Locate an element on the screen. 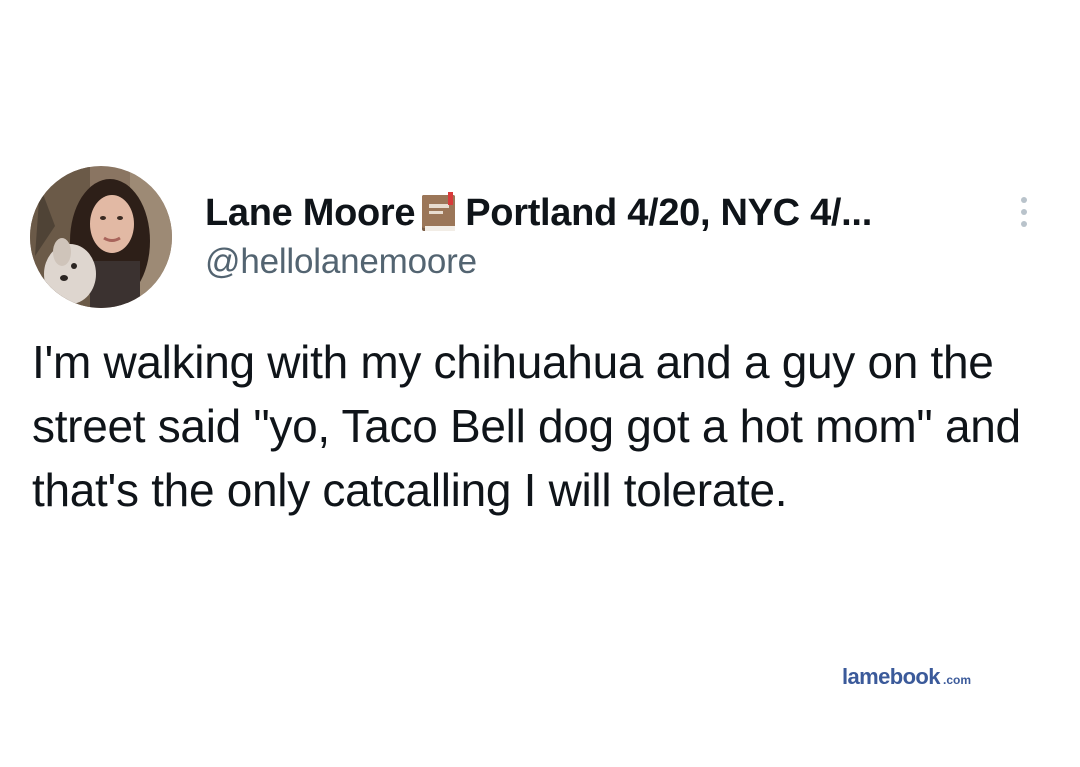 The image size is (1080, 767). avatar is located at coordinates (101, 237).